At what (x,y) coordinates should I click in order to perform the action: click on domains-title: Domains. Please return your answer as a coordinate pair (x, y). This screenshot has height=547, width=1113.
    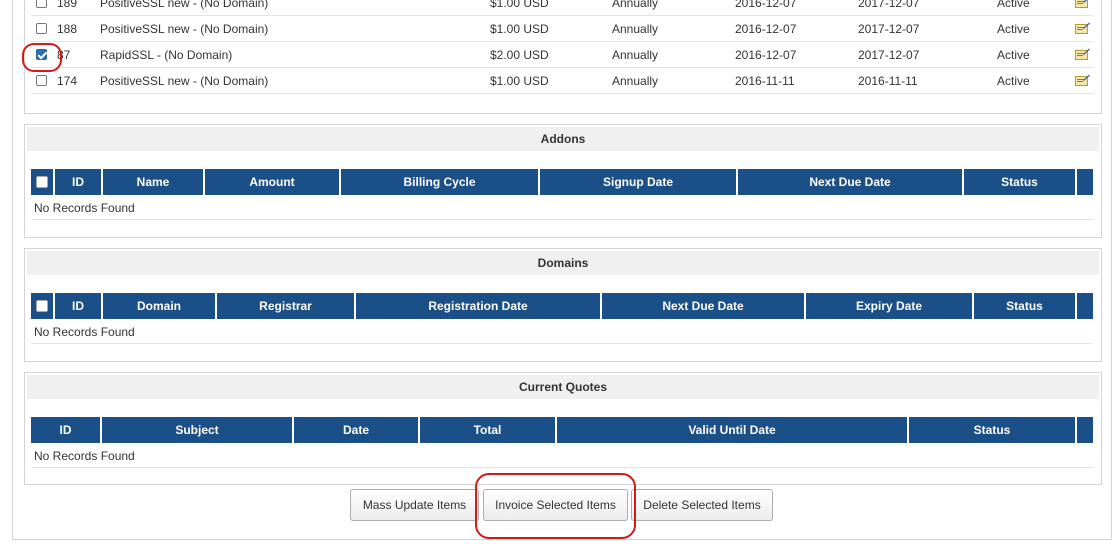
    Looking at the image, I should click on (563, 263).